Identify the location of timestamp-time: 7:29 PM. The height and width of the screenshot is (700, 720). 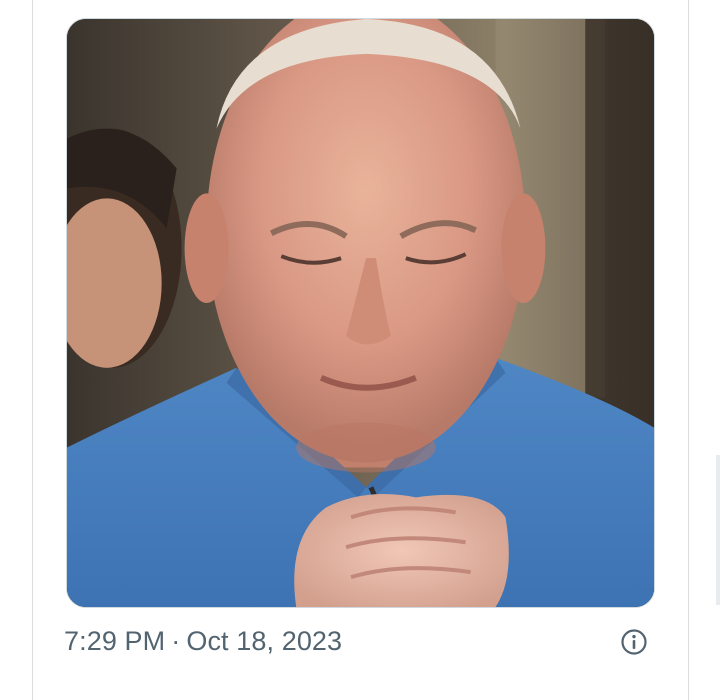
(114, 641).